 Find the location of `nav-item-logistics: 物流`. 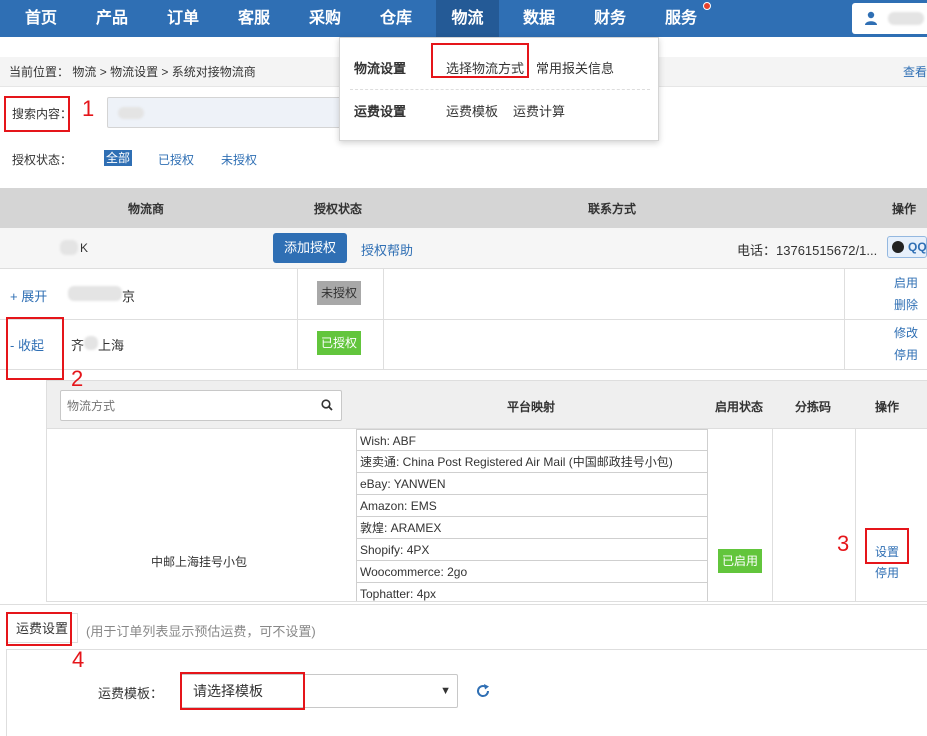

nav-item-logistics: 物流 is located at coordinates (467, 18).